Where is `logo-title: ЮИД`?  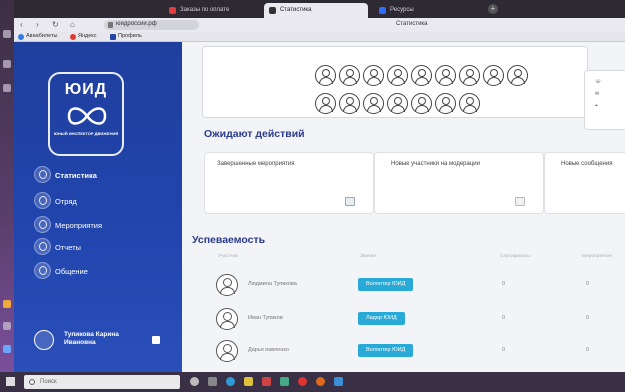 logo-title: ЮИД is located at coordinates (86, 89).